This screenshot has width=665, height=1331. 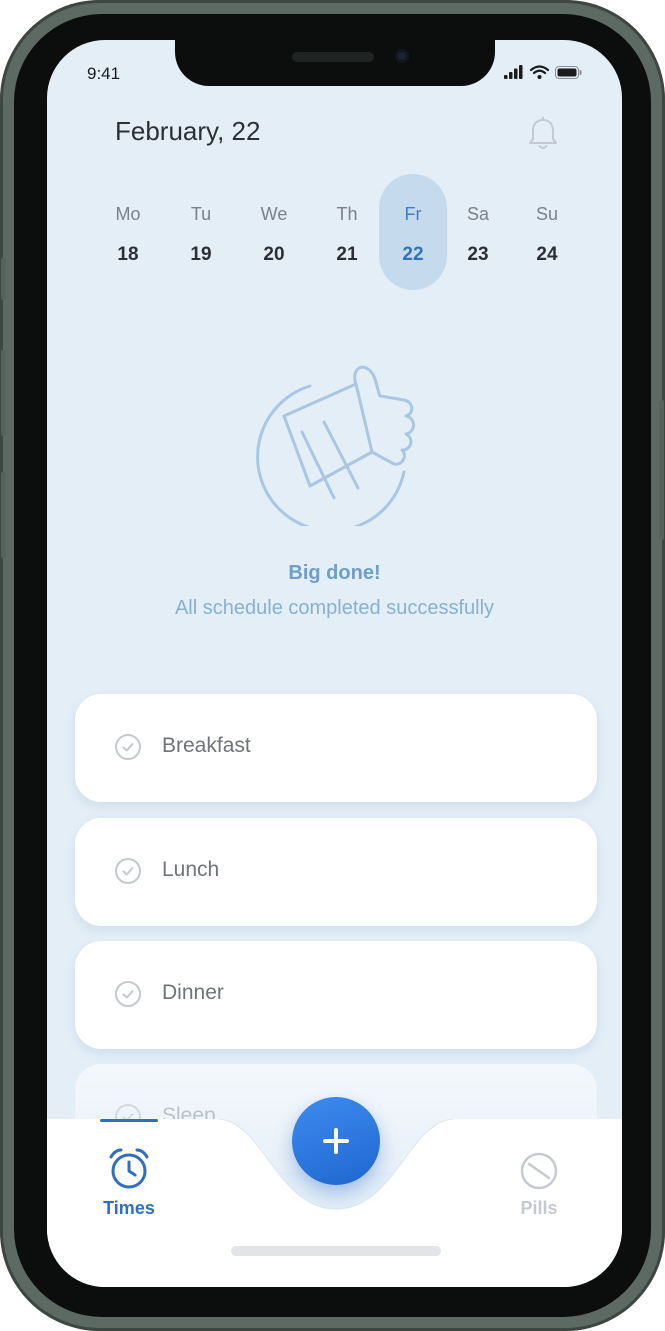 I want to click on day-number: 22, so click(x=413, y=254).